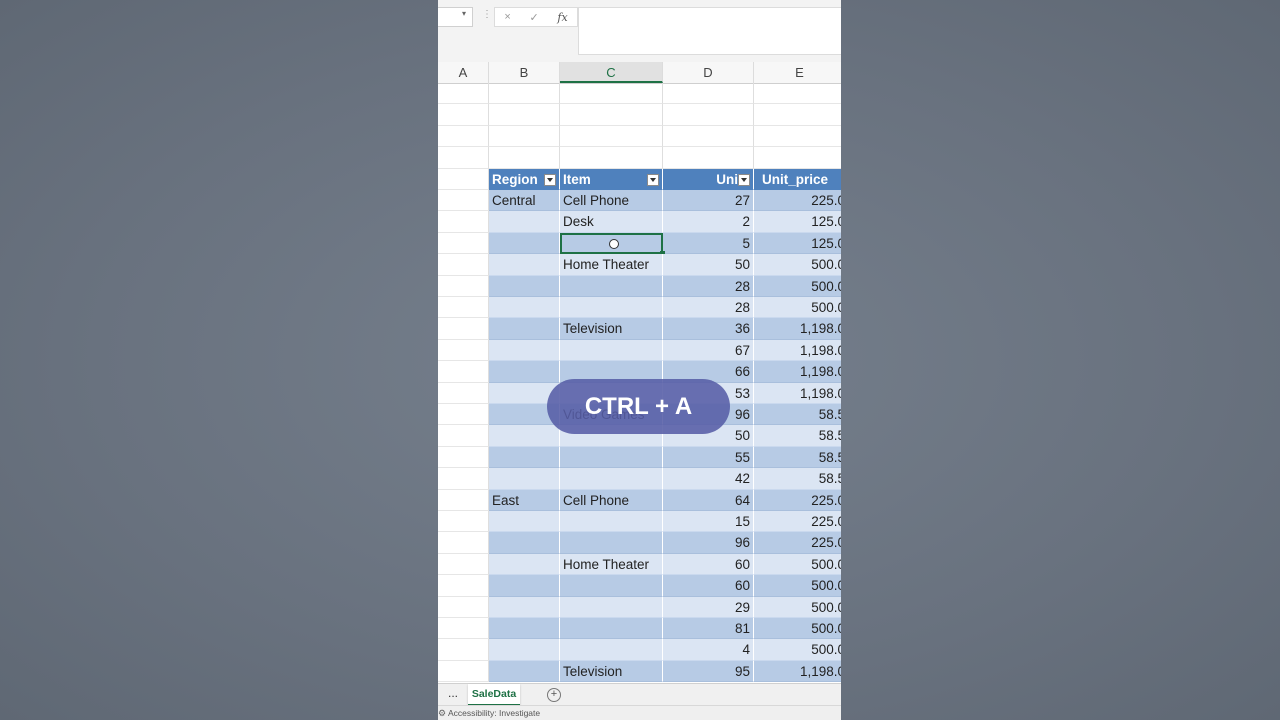  What do you see at coordinates (708, 72) in the screenshot?
I see `column-header-d: D` at bounding box center [708, 72].